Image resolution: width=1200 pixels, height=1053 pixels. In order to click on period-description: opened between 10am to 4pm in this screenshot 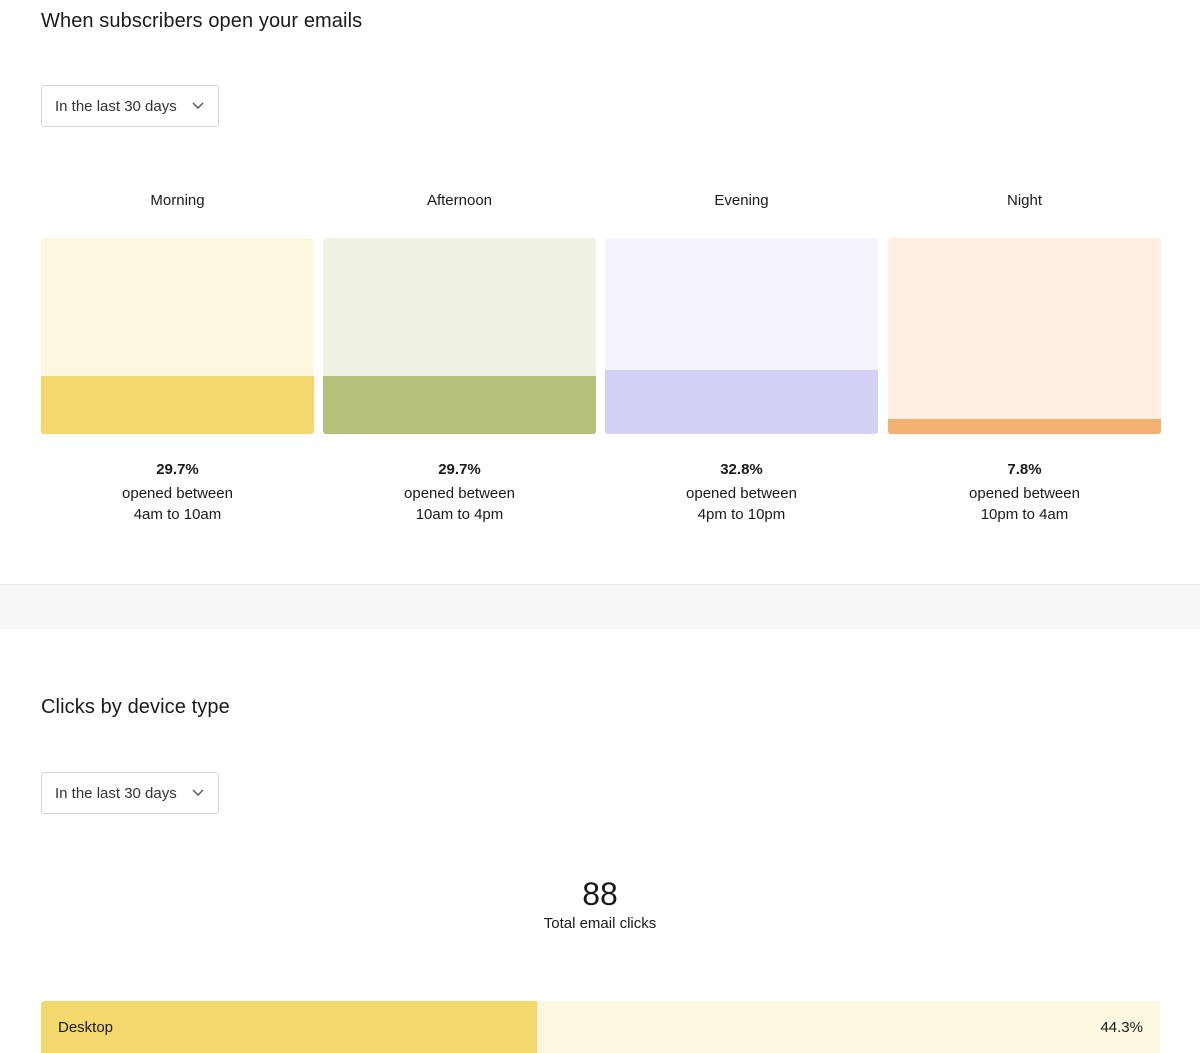, I will do `click(459, 504)`.